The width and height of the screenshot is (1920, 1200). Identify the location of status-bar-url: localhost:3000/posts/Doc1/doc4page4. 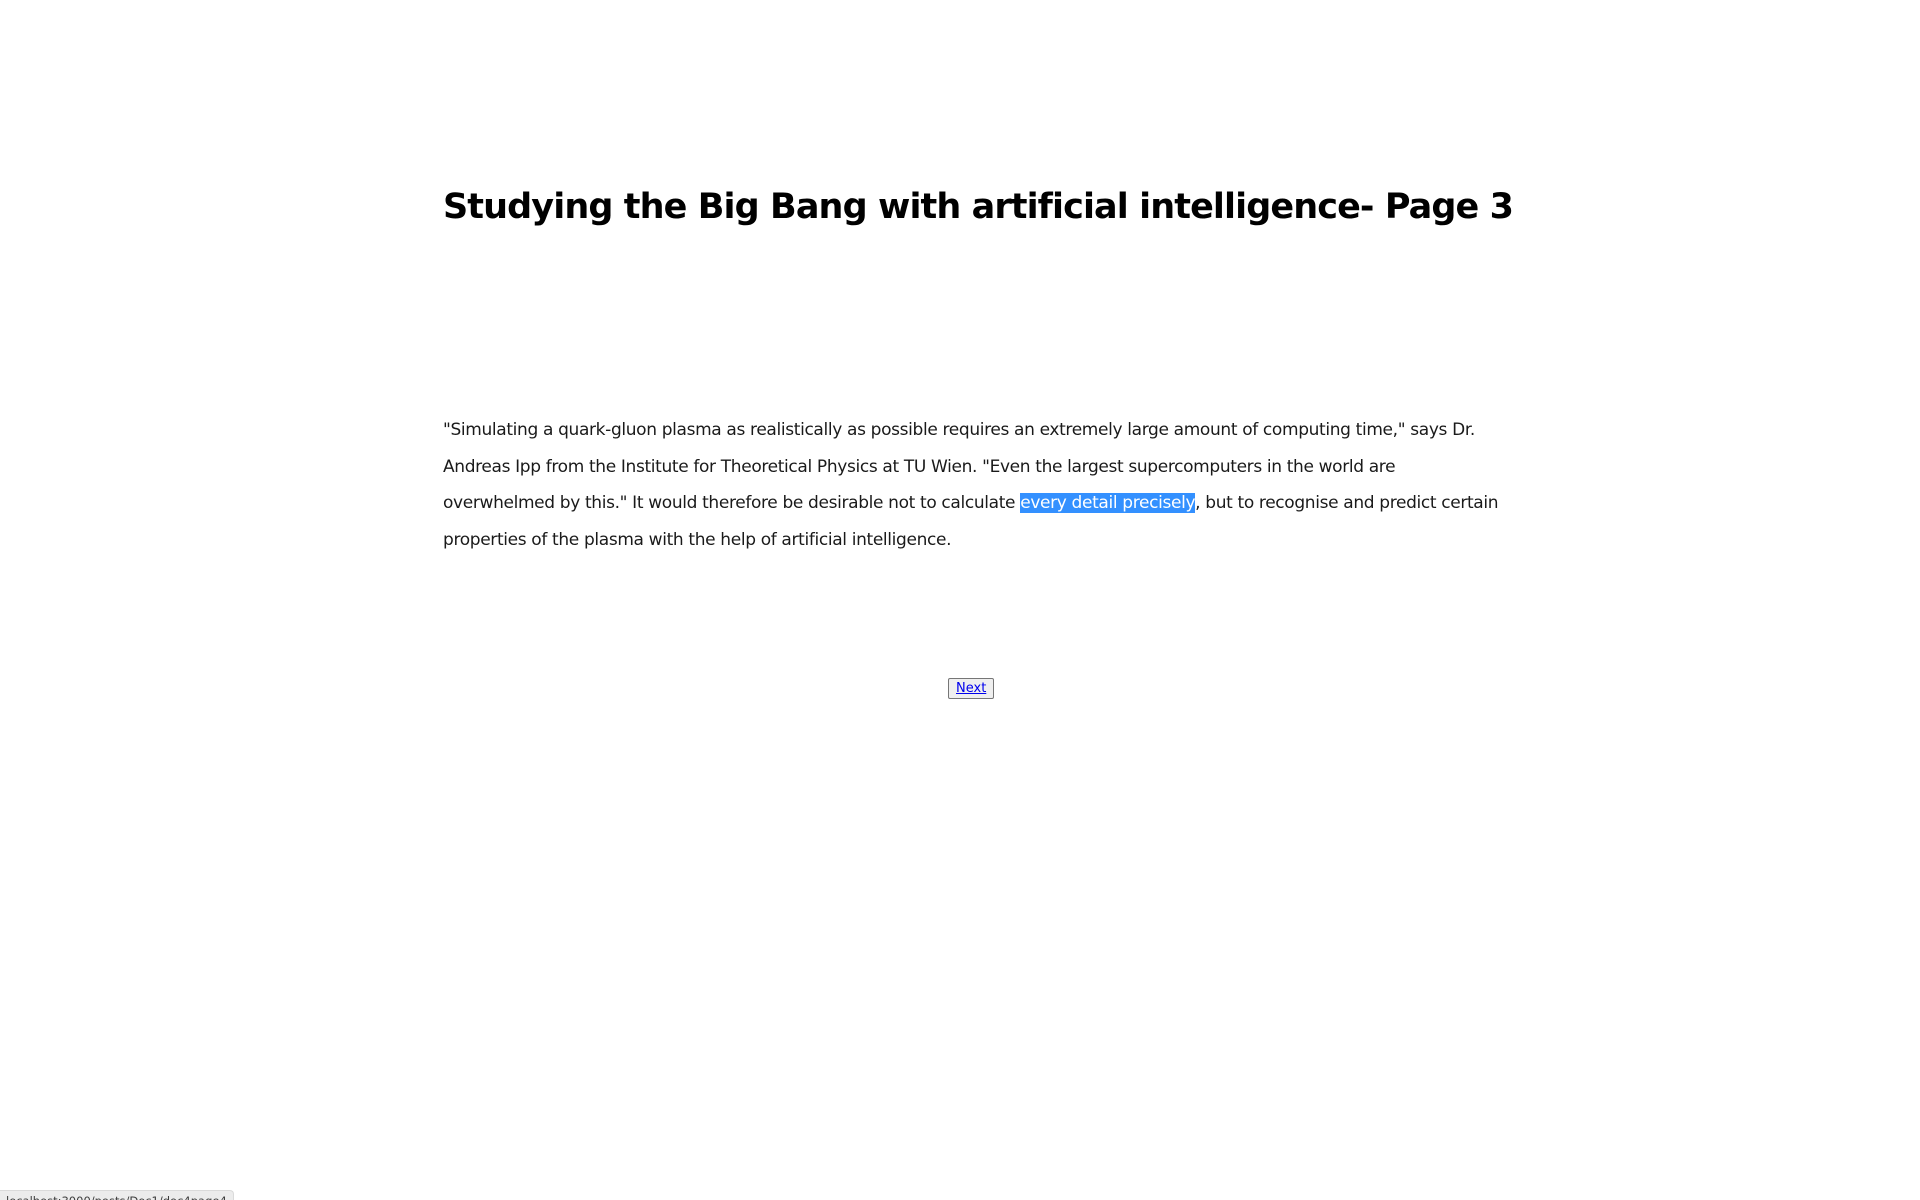
(117, 1195).